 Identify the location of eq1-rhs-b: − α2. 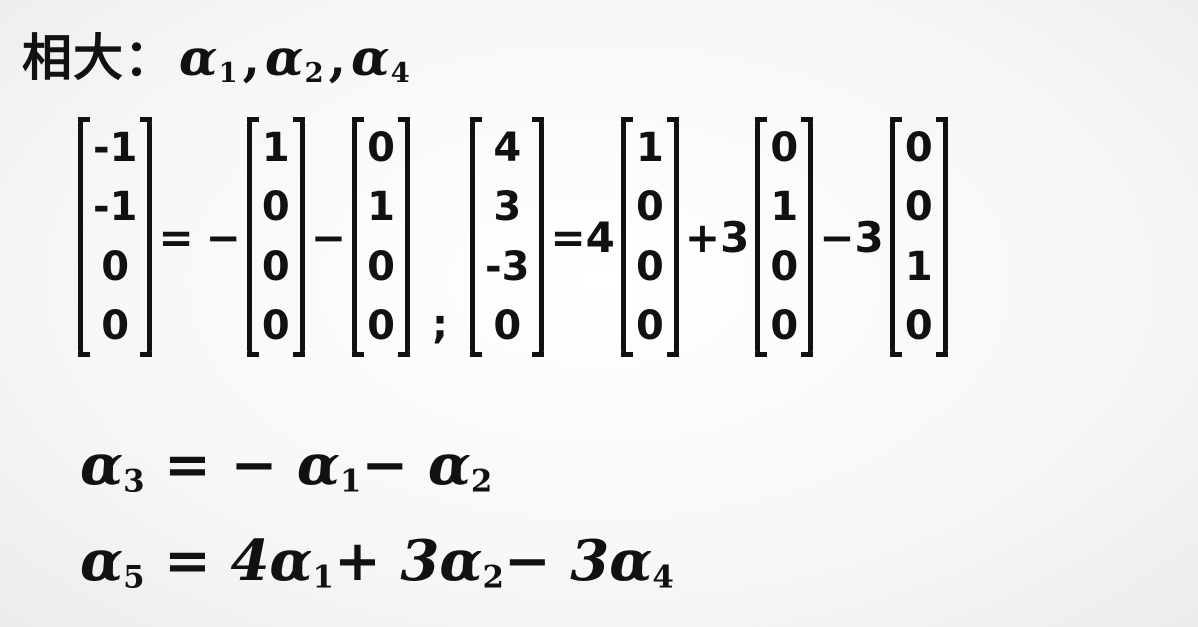
(427, 466).